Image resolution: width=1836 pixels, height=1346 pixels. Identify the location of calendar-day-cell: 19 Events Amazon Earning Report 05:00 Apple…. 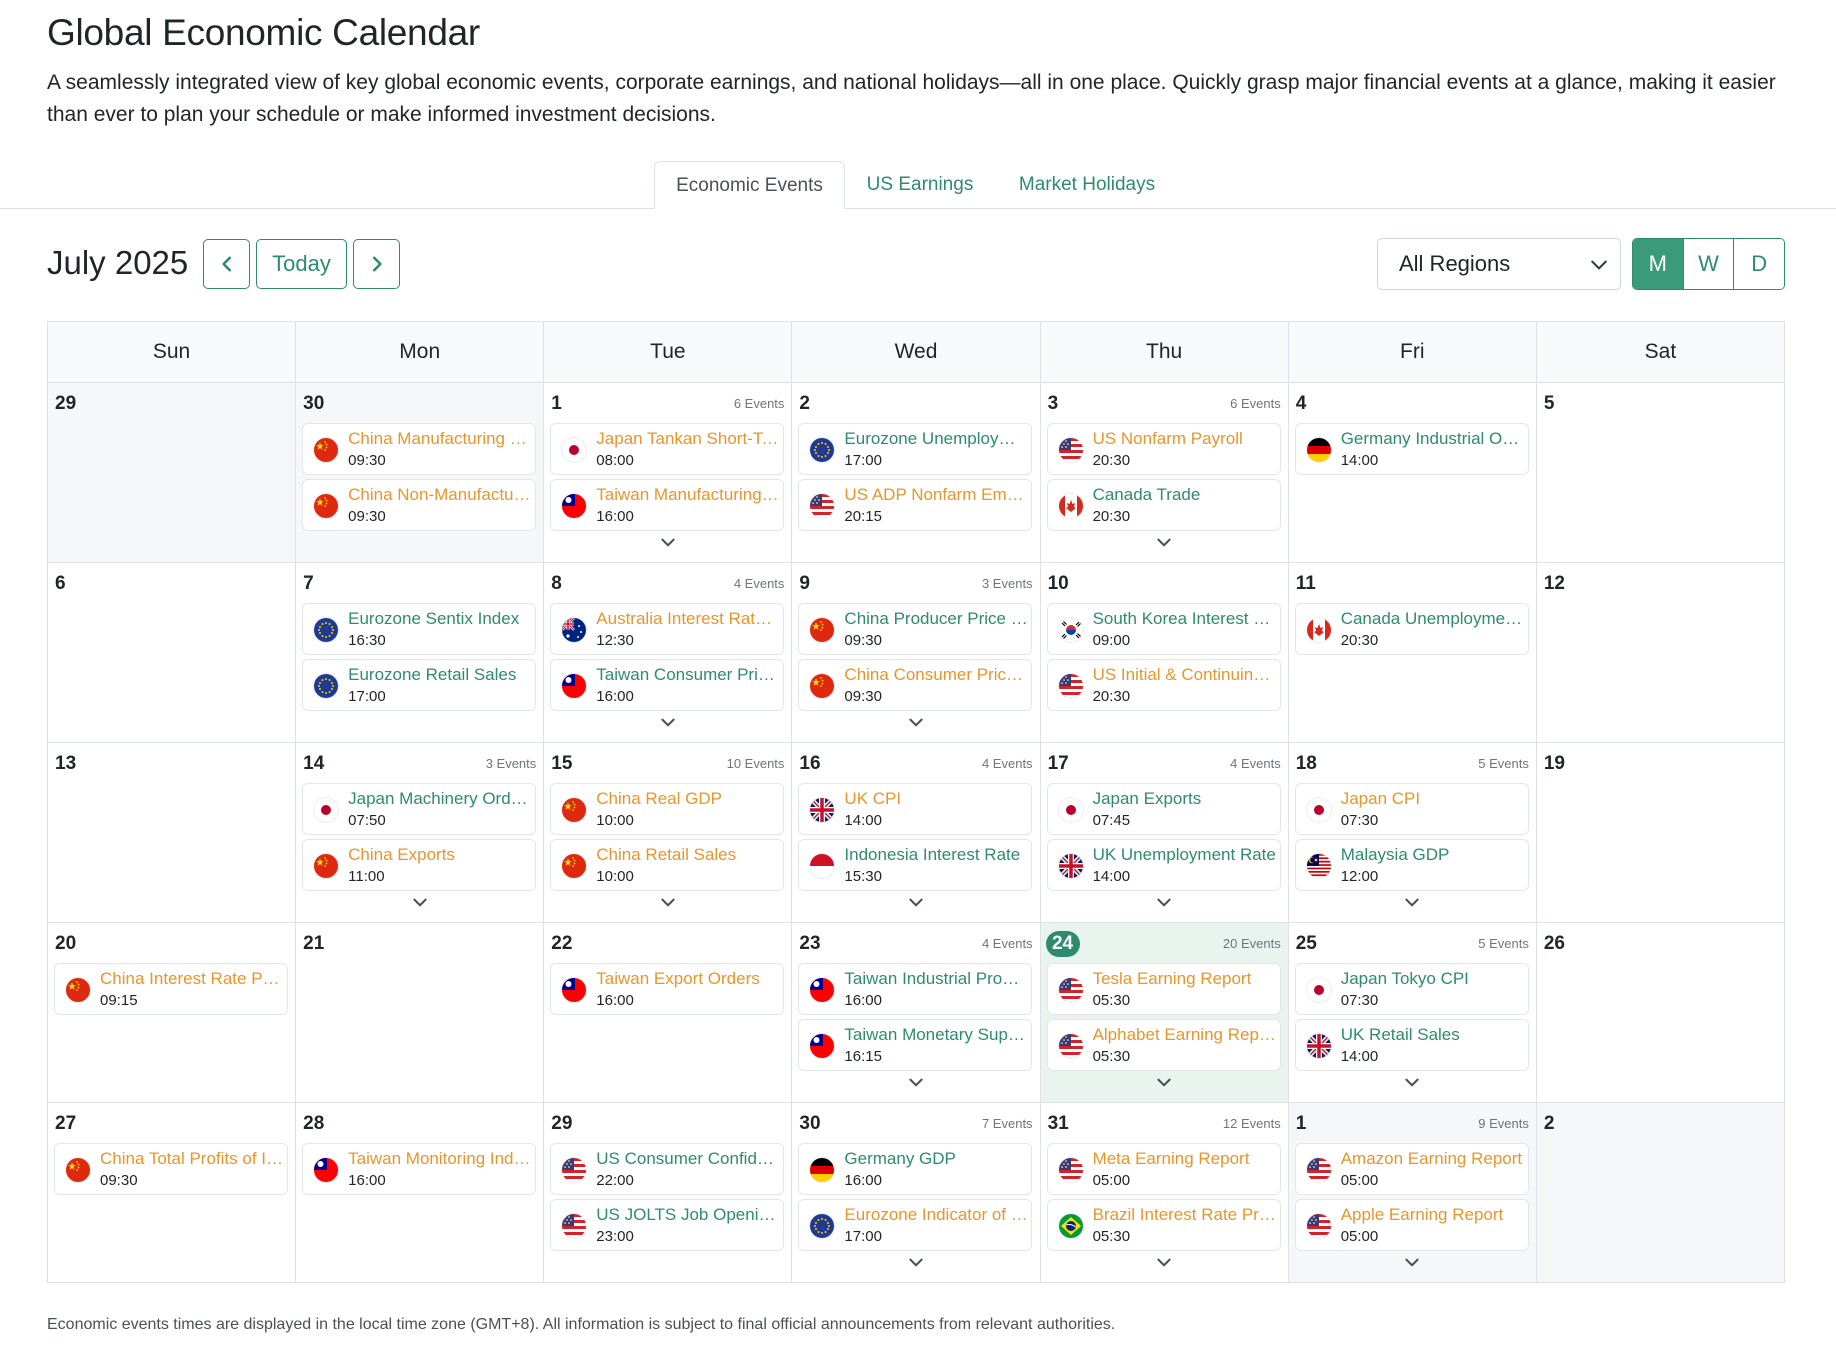
(1412, 1193).